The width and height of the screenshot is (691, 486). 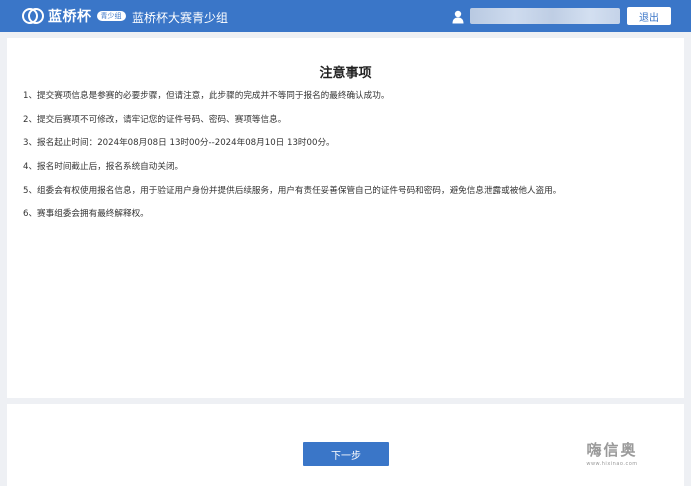 What do you see at coordinates (111, 16) in the screenshot?
I see `logo-badge: 青少组` at bounding box center [111, 16].